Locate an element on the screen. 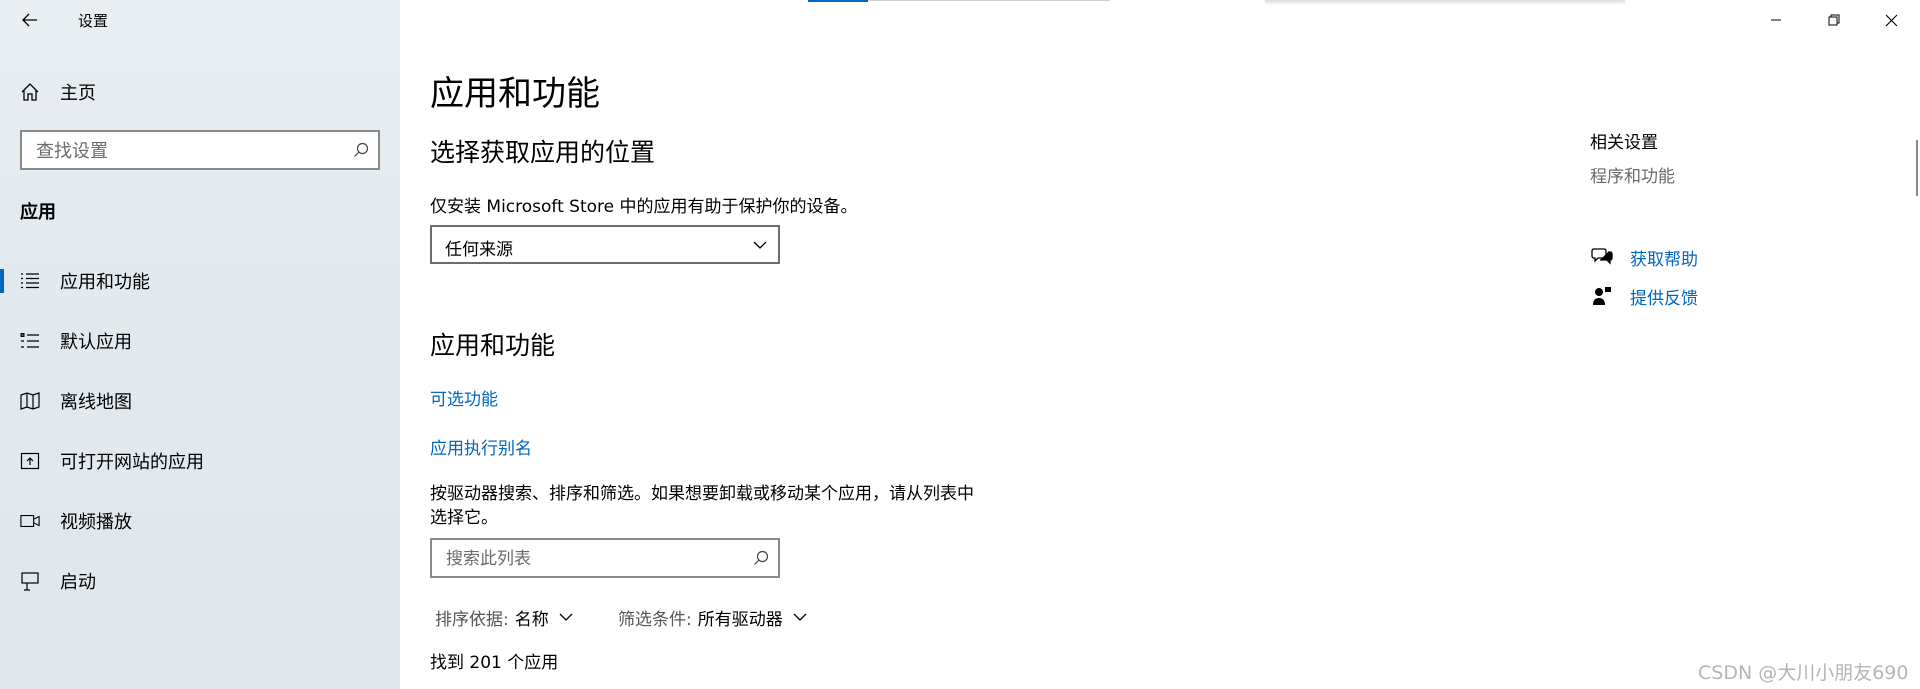 This screenshot has height=689, width=1920. video-playback-icon is located at coordinates (30, 521).